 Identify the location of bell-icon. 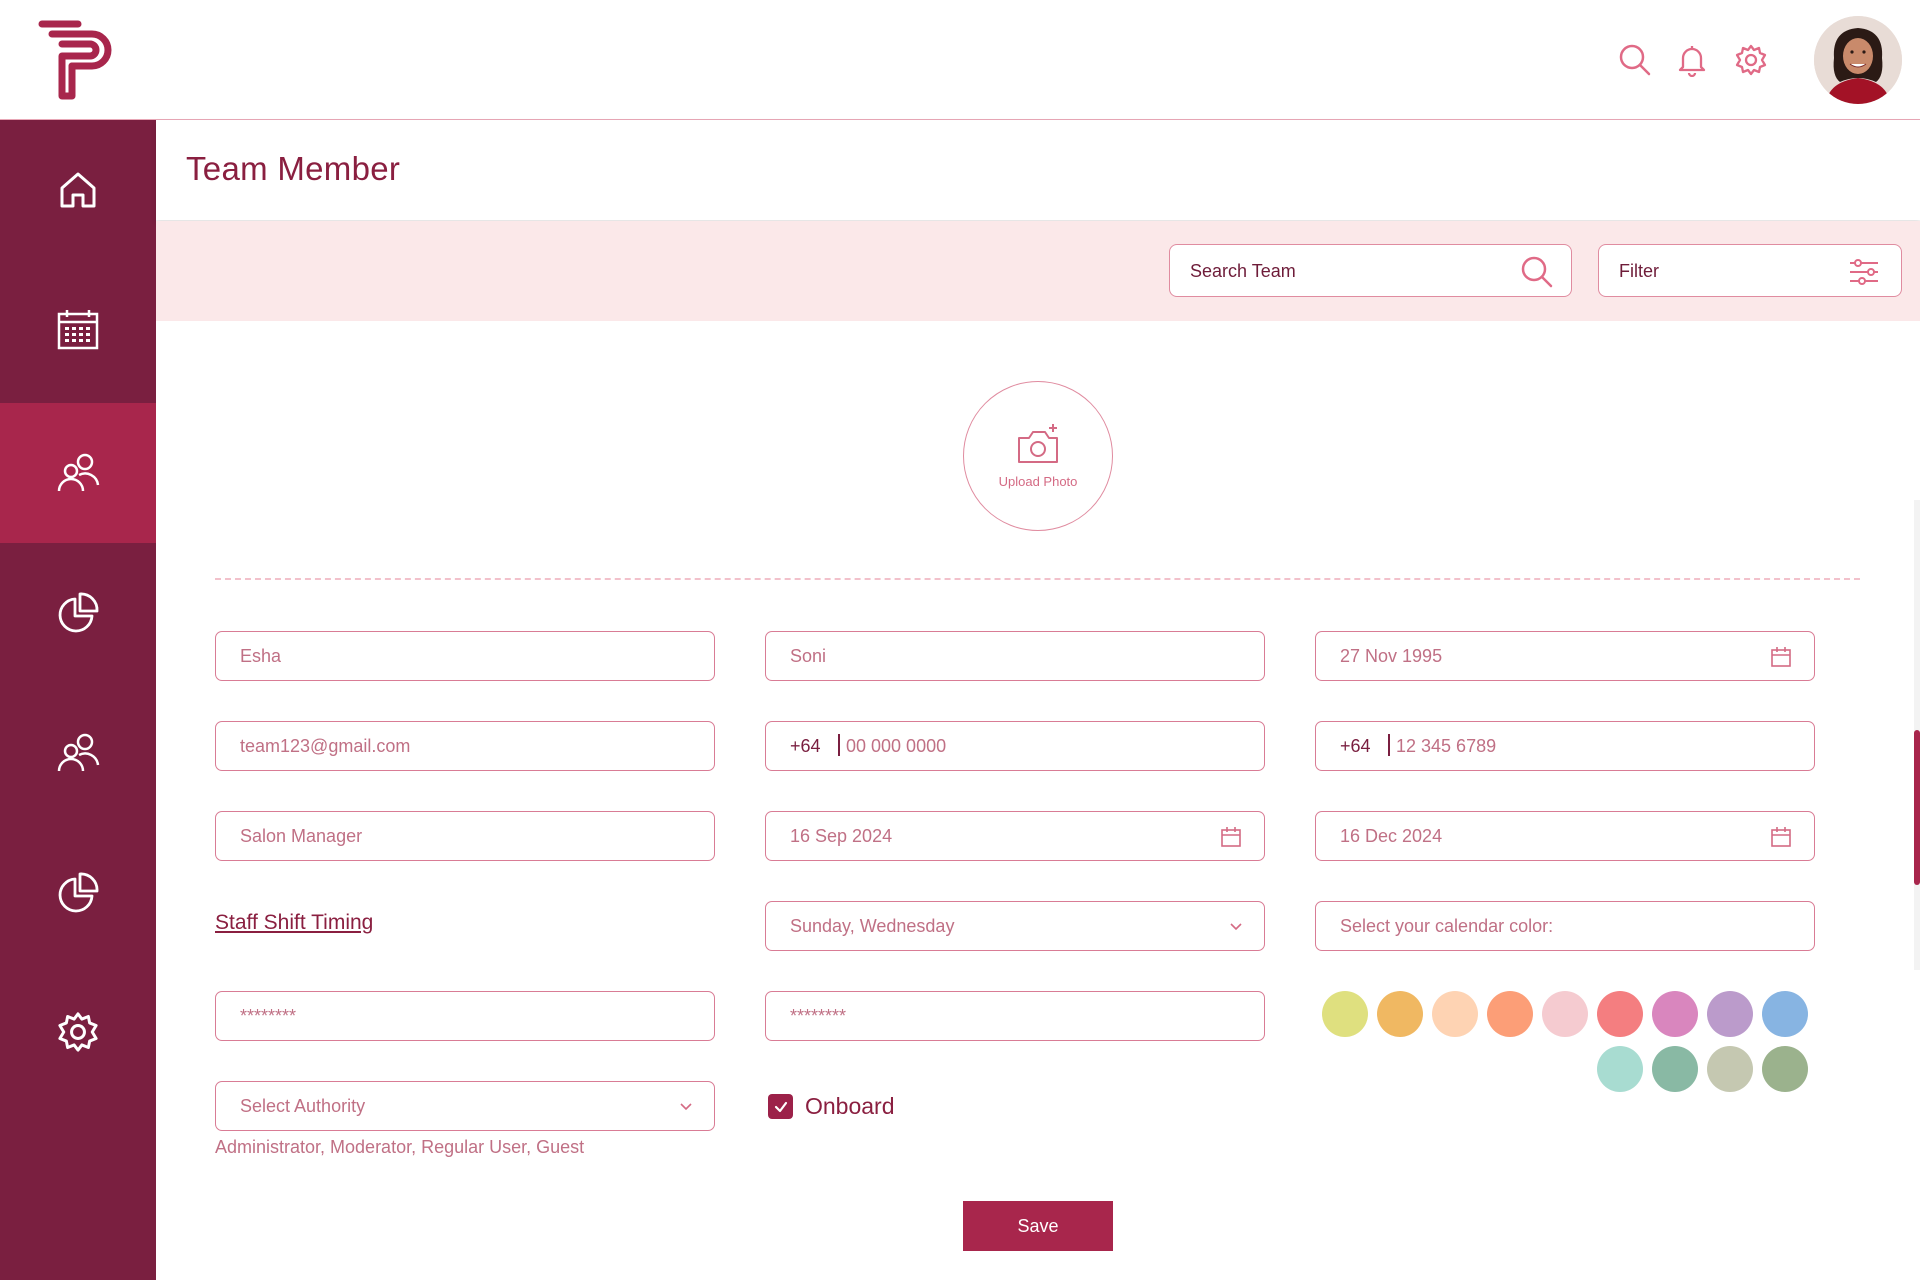
(1692, 60).